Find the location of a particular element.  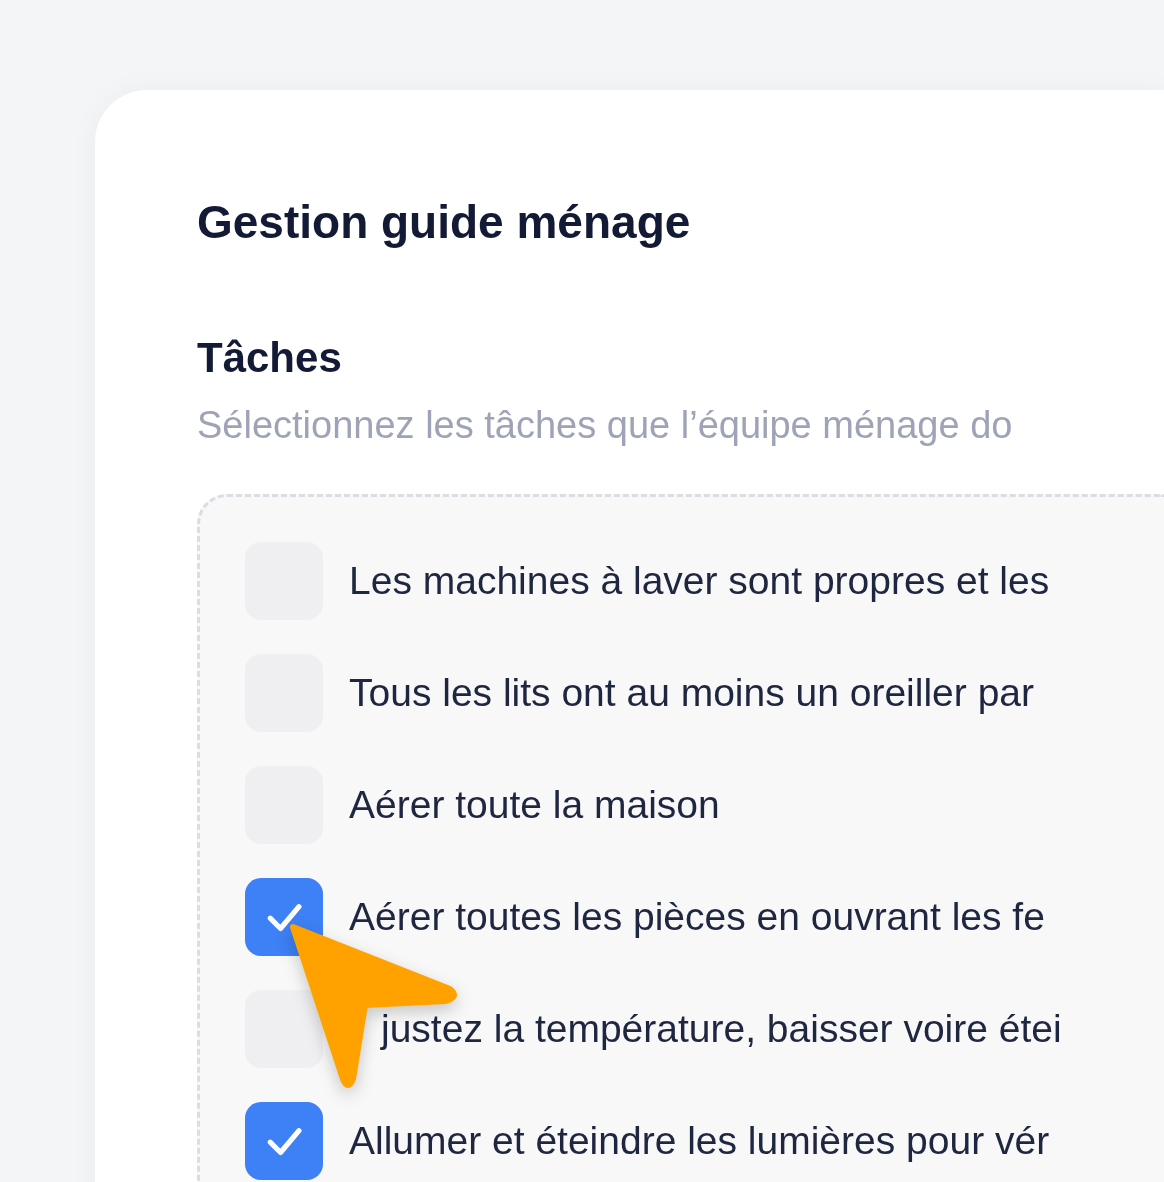

task-label: Aérer toute la maison is located at coordinates (534, 805).